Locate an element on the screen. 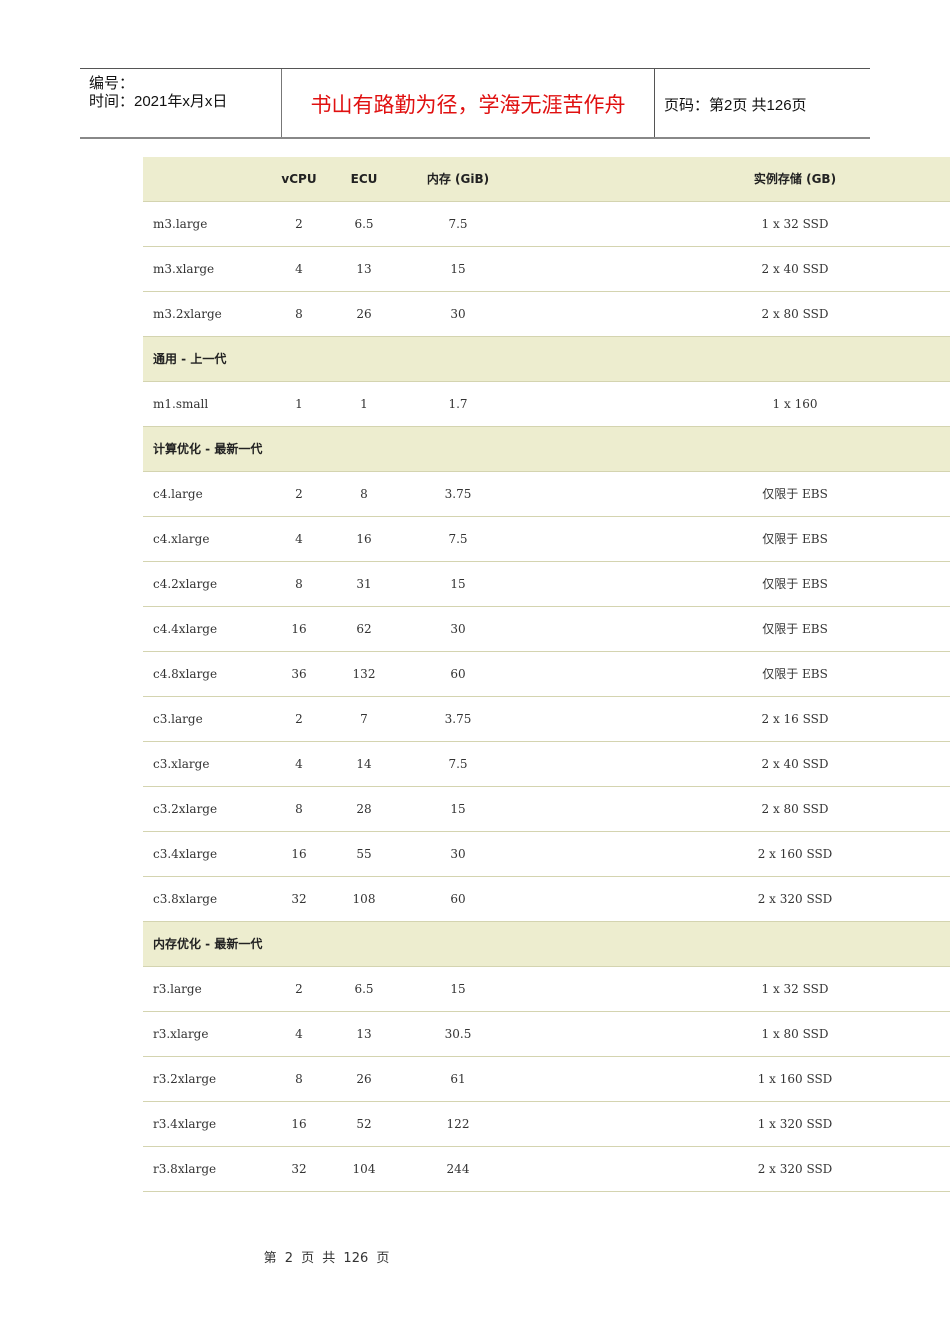  table-row: r3.xlarge 4 13 30.5 1 x 80 SSD is located at coordinates (546, 1034).